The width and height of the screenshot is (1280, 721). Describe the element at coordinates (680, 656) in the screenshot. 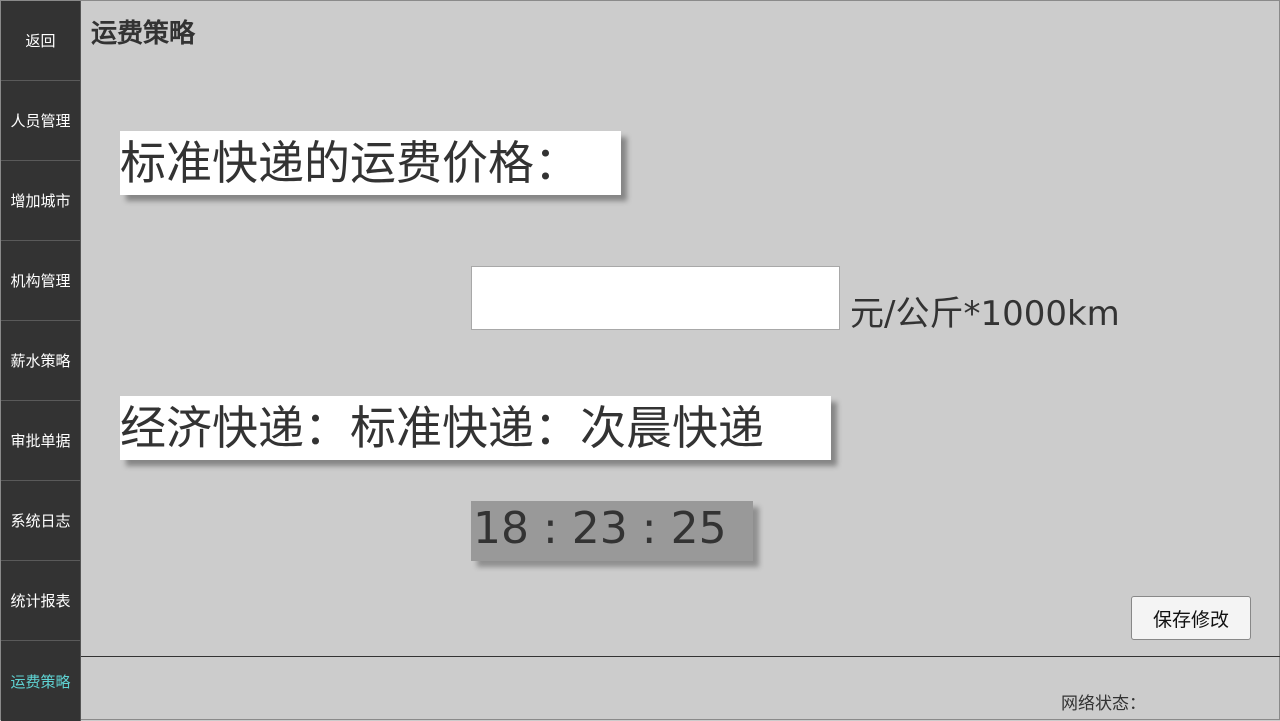

I see `footer-divider` at that location.